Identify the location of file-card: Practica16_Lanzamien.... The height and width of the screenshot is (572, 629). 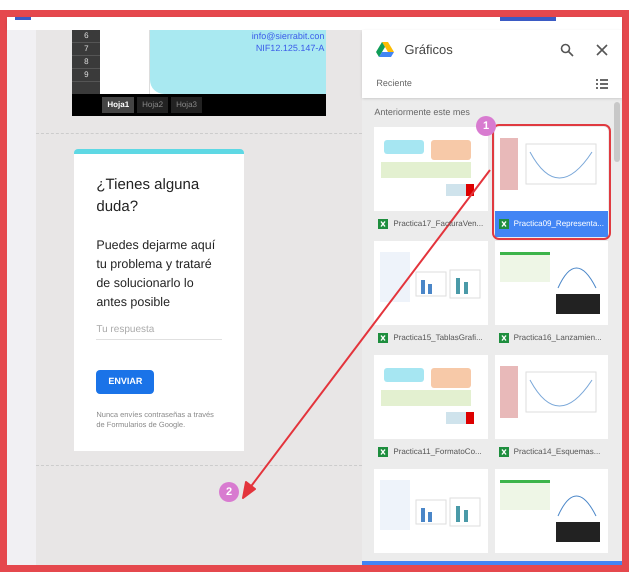
(551, 295).